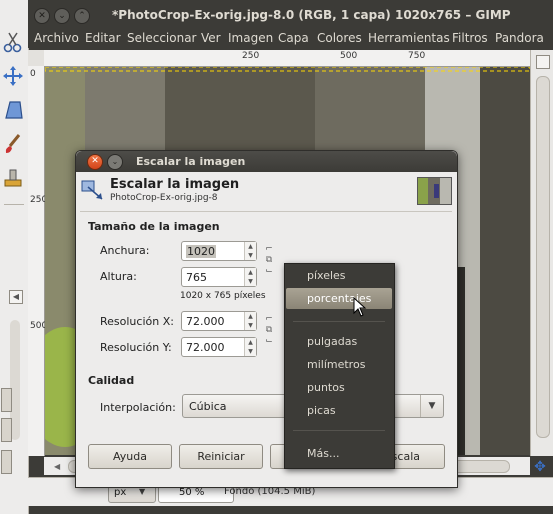 This screenshot has width=553, height=514. What do you see at coordinates (540, 467) in the screenshot?
I see `navigate-move-icon: ✥` at bounding box center [540, 467].